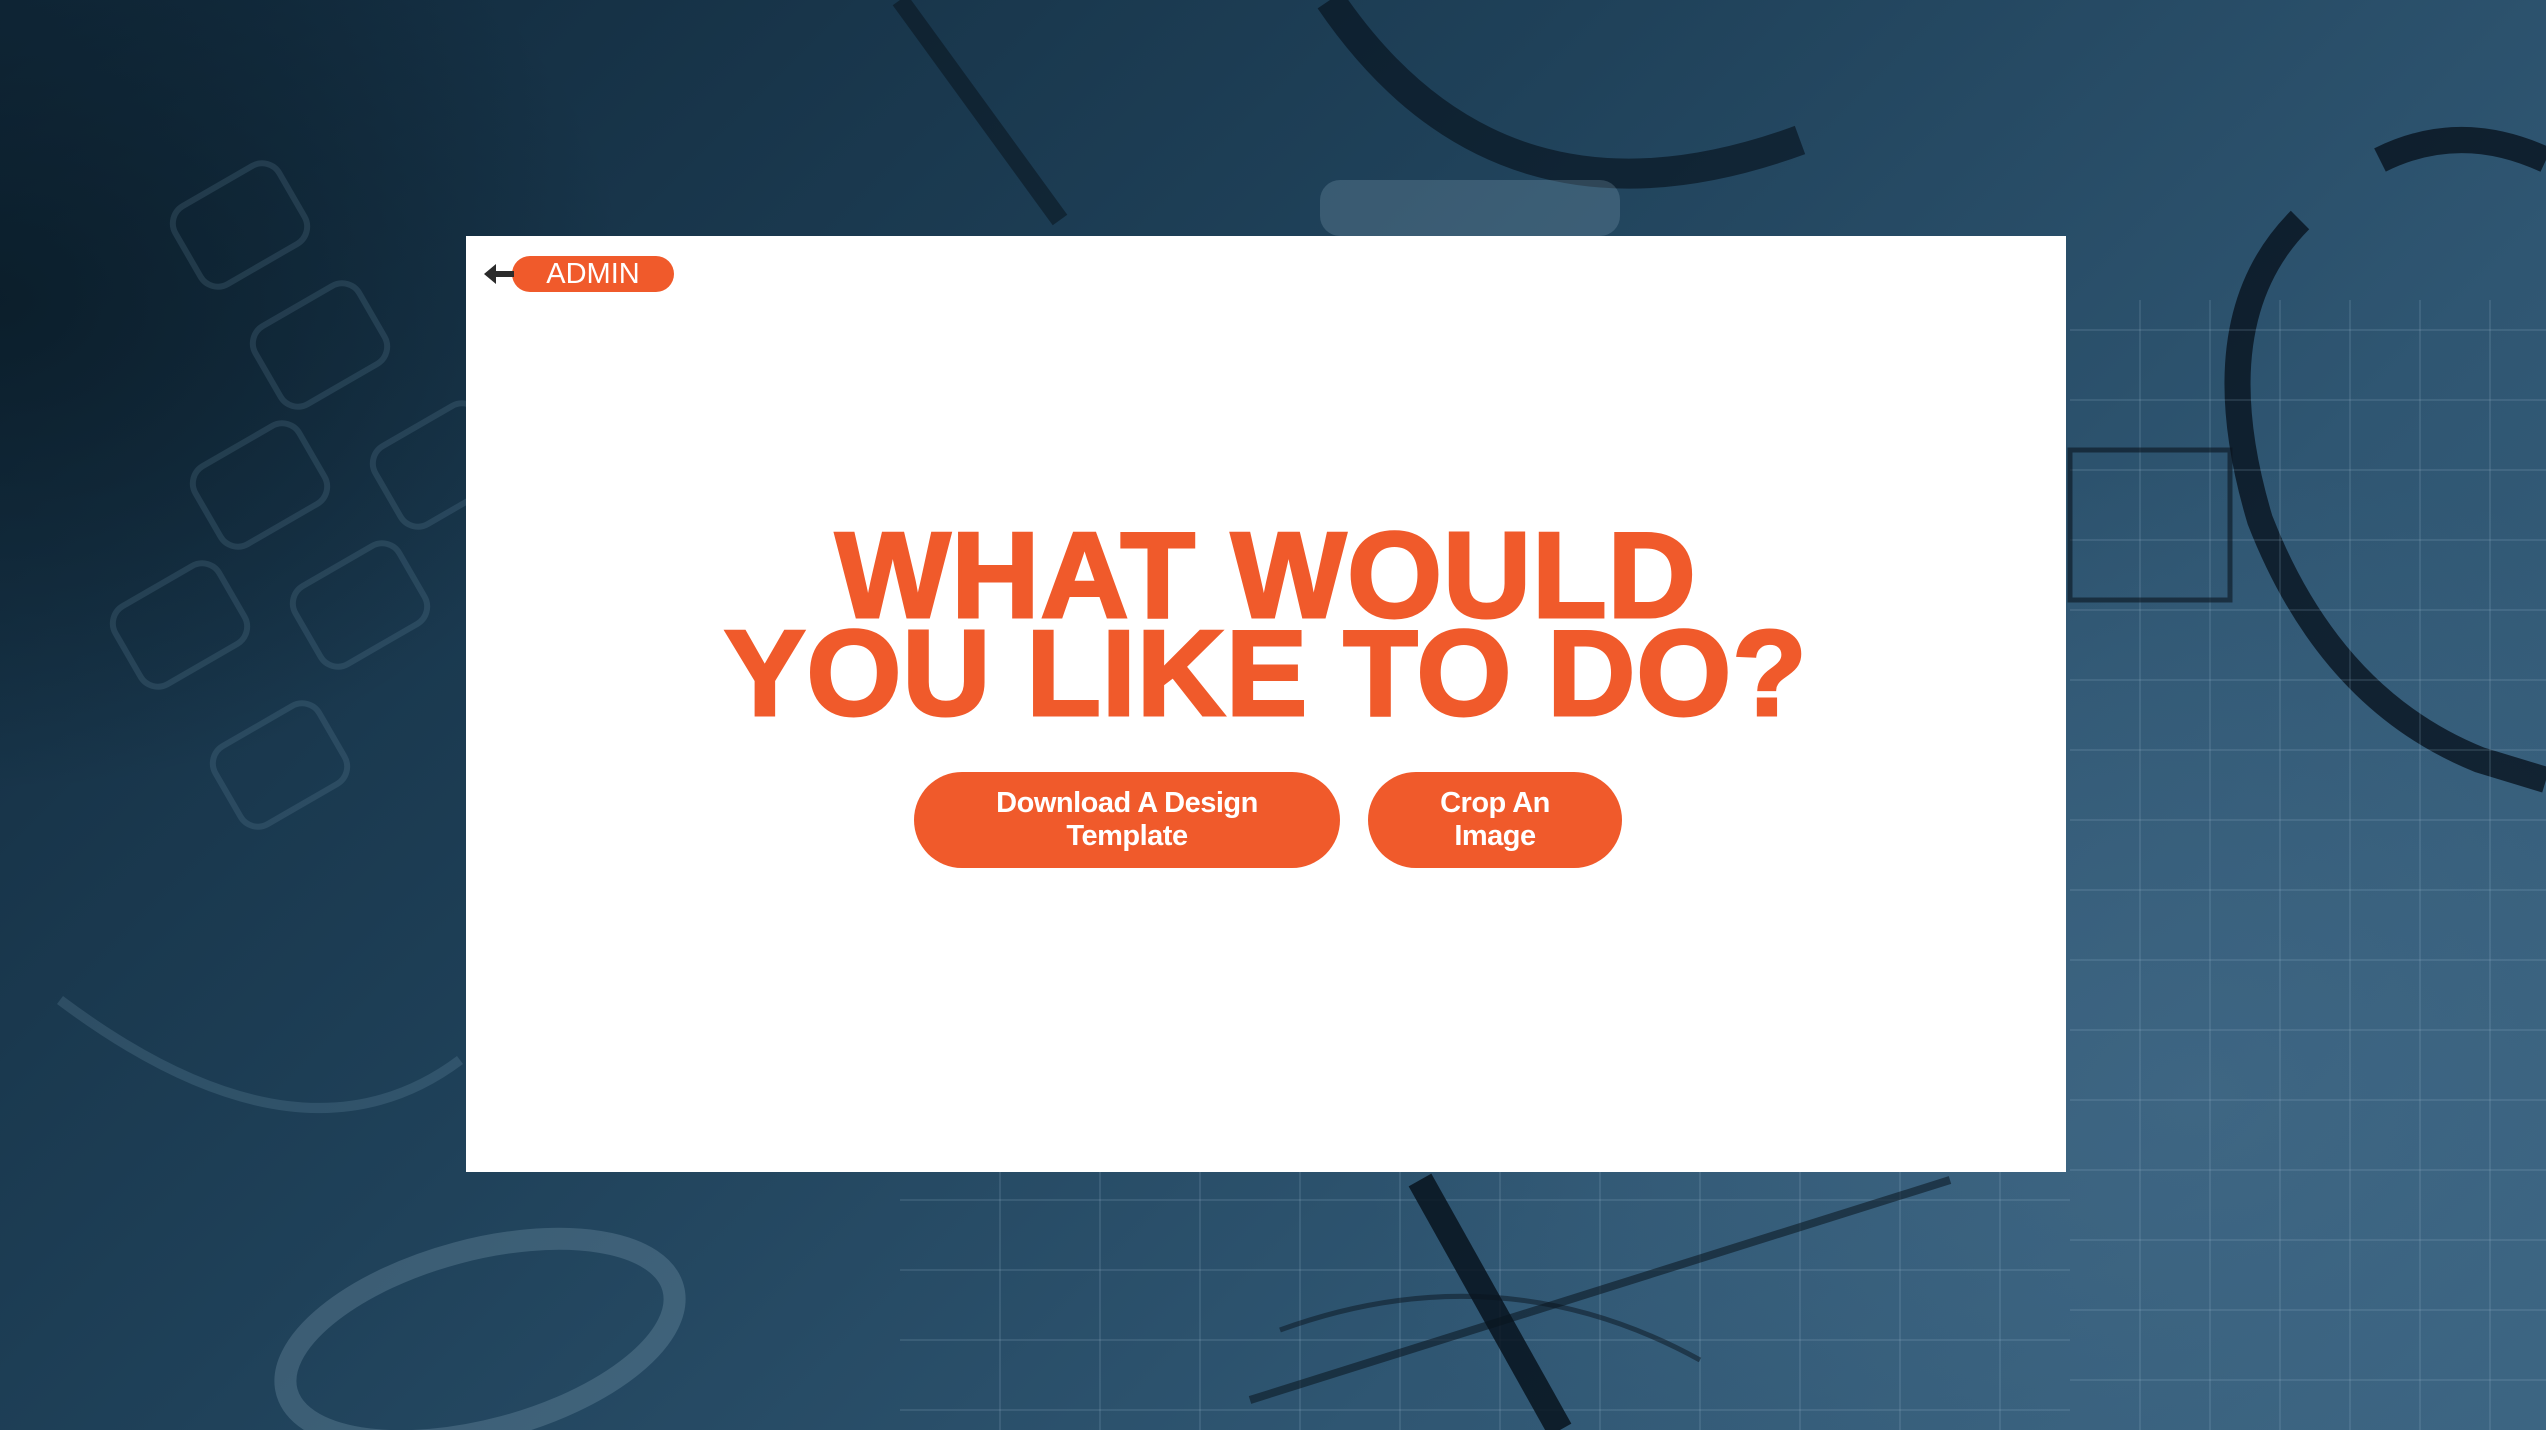 The image size is (2546, 1430). I want to click on crop-image-button: Crop An Image, so click(1495, 820).